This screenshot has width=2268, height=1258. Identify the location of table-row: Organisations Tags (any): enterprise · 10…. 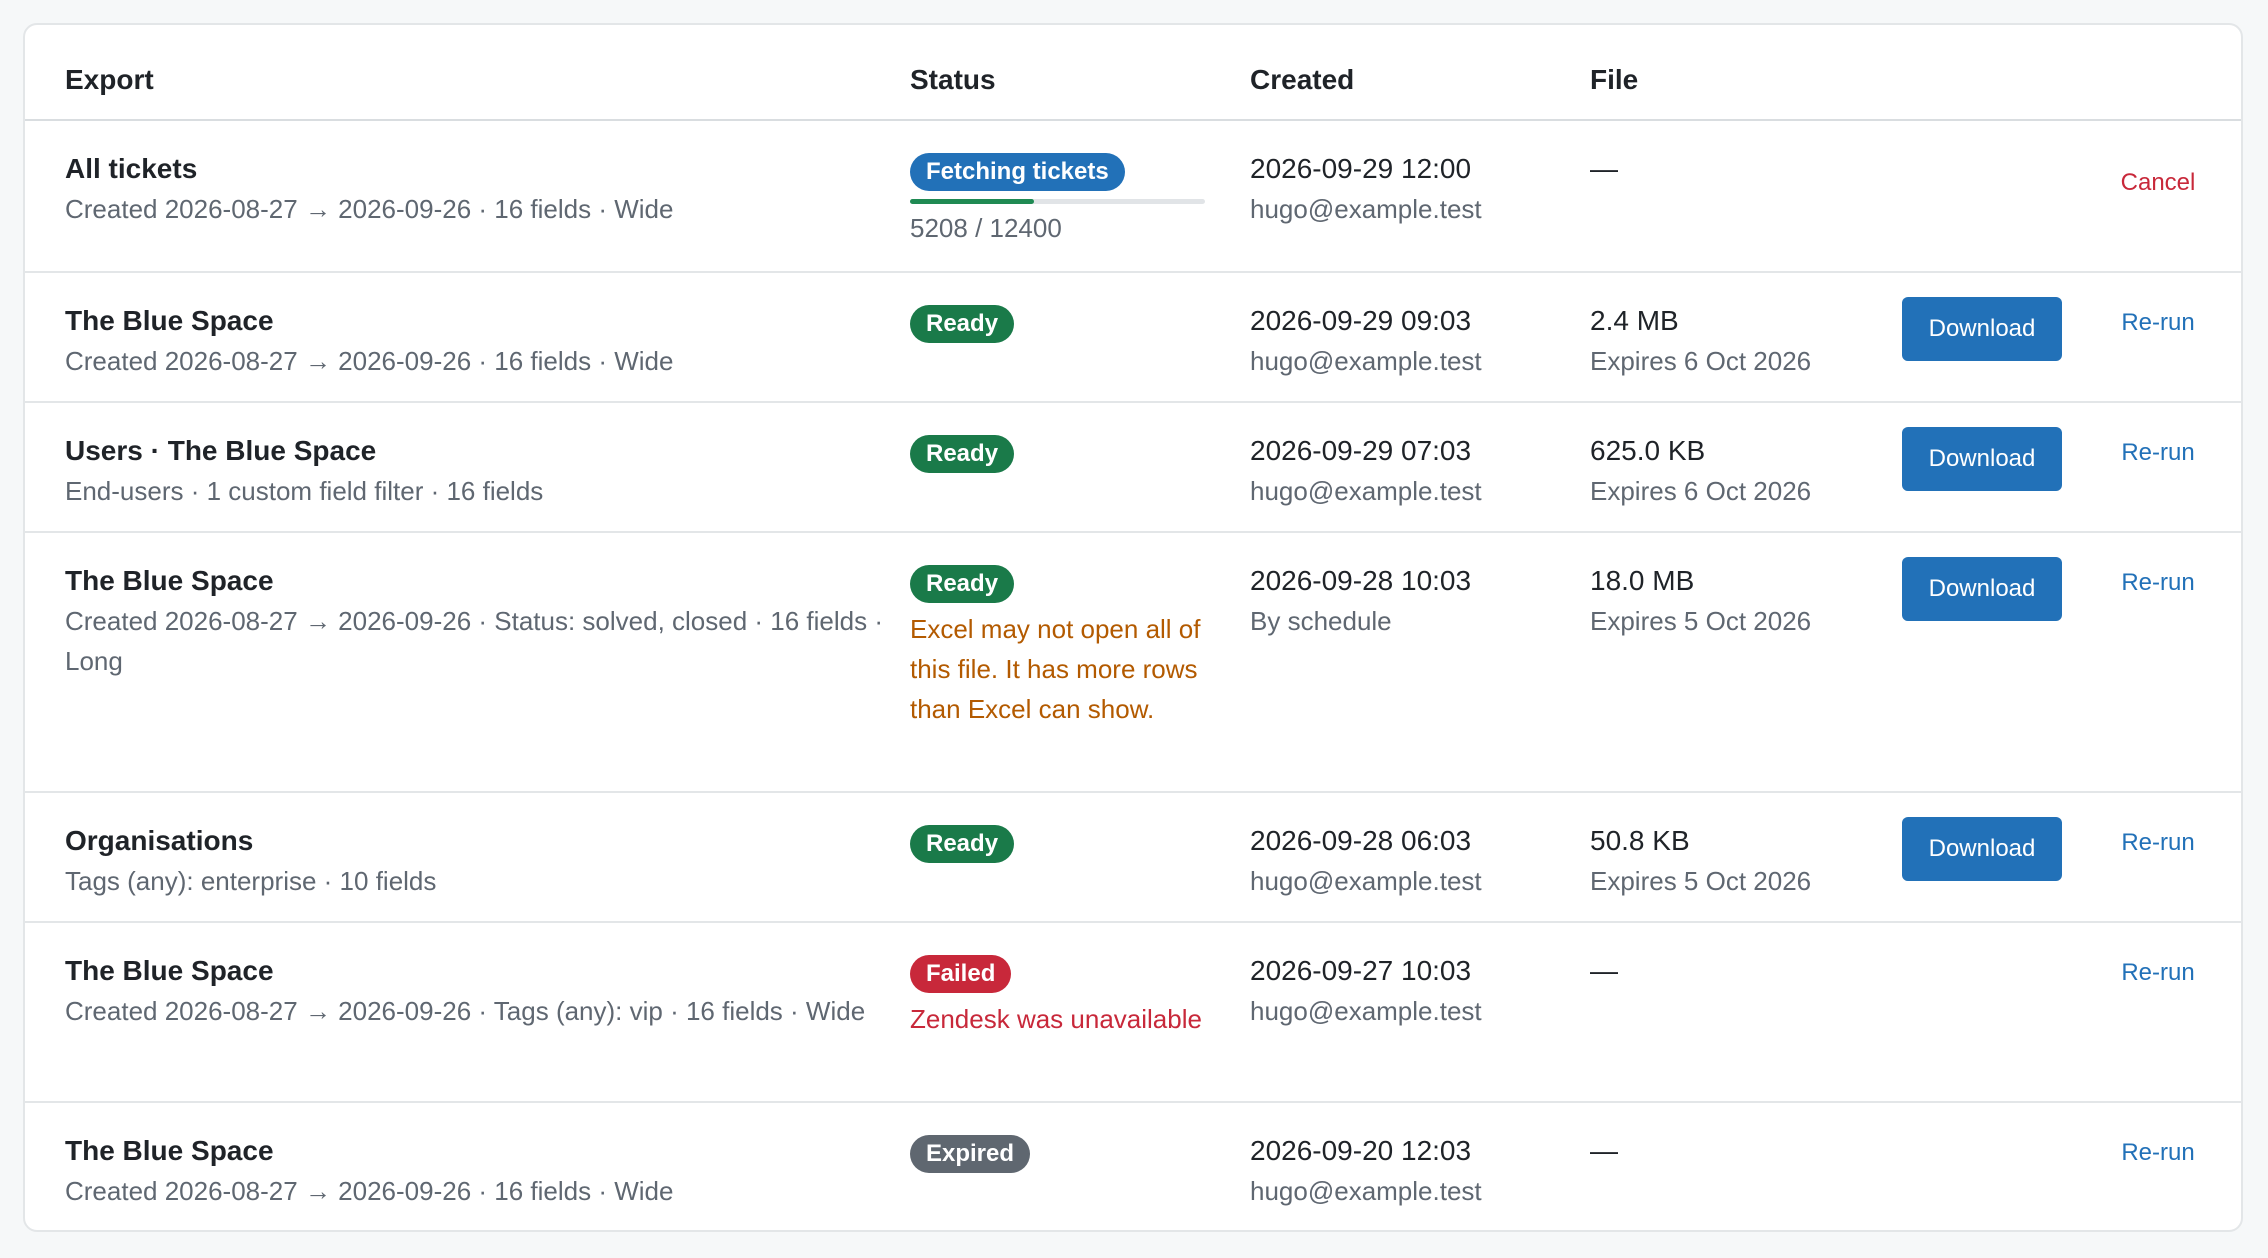
(1133, 858).